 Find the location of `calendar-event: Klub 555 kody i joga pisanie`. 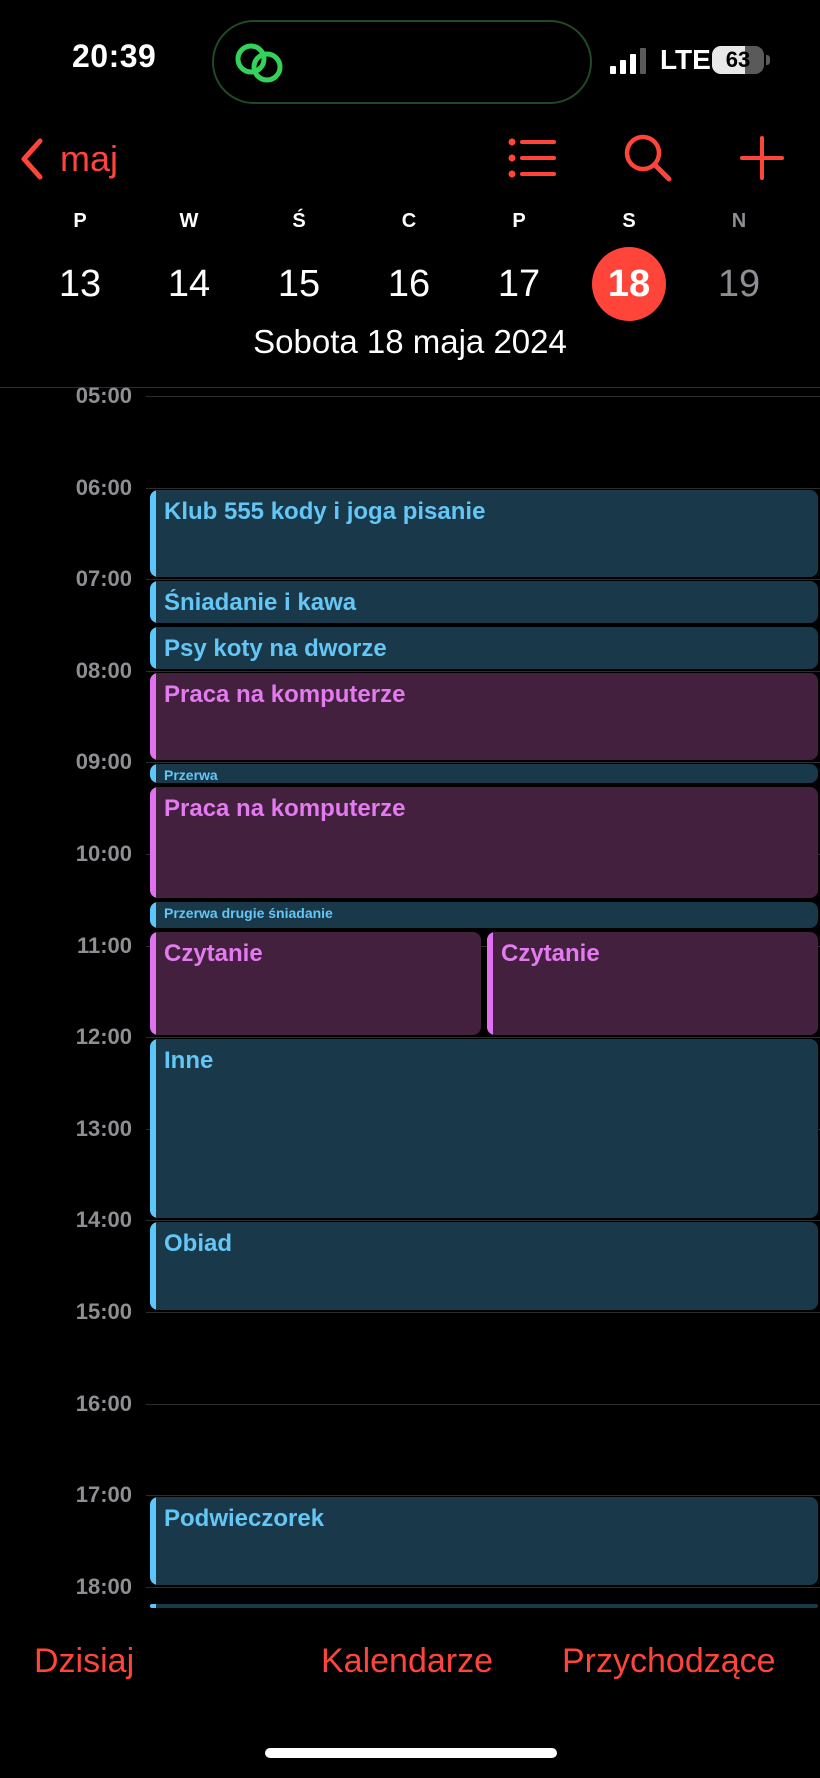

calendar-event: Klub 555 kody i joga pisanie is located at coordinates (484, 533).